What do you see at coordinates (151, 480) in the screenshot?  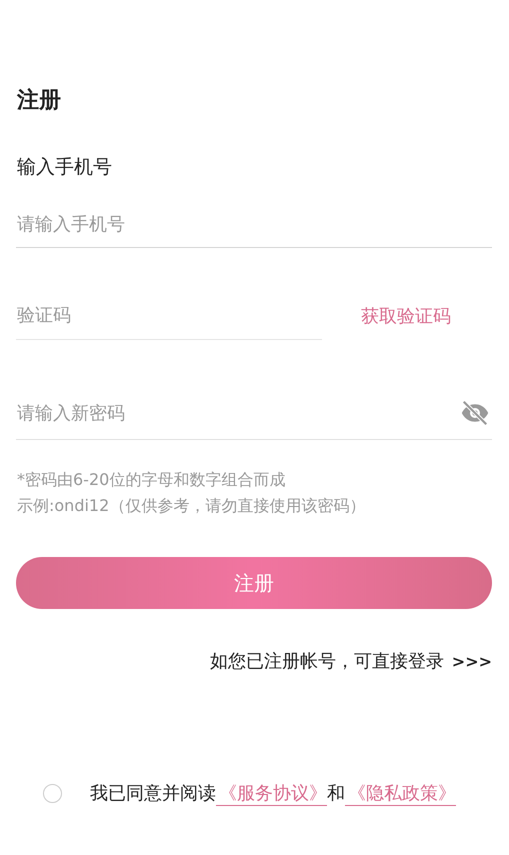 I see `password-hint: *密码由6-20位的字母和数字组合而成` at bounding box center [151, 480].